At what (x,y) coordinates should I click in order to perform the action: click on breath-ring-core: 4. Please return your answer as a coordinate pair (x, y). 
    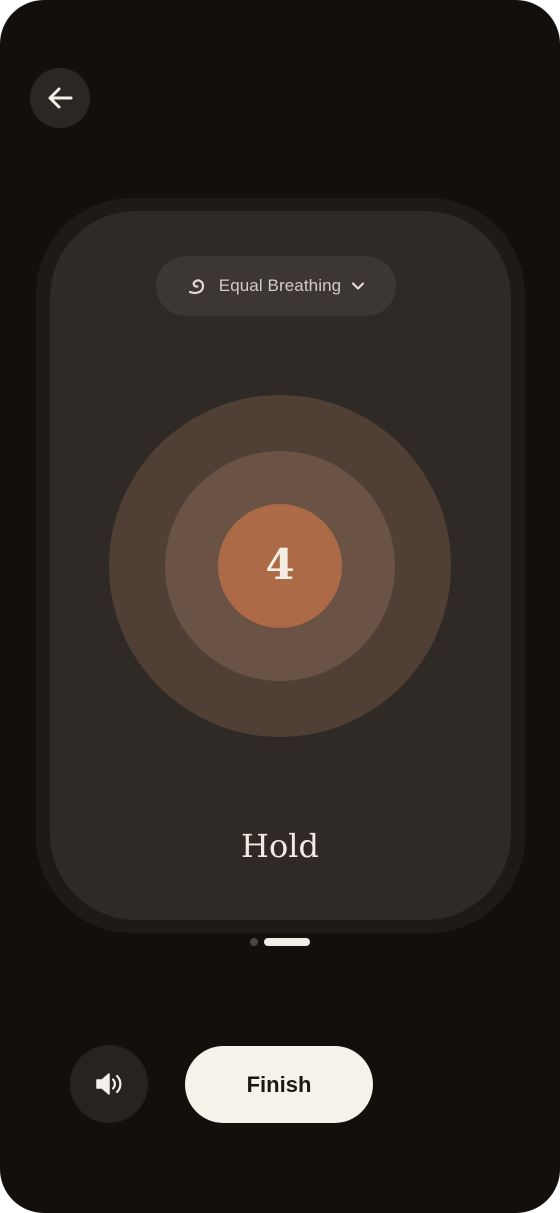
    Looking at the image, I should click on (280, 566).